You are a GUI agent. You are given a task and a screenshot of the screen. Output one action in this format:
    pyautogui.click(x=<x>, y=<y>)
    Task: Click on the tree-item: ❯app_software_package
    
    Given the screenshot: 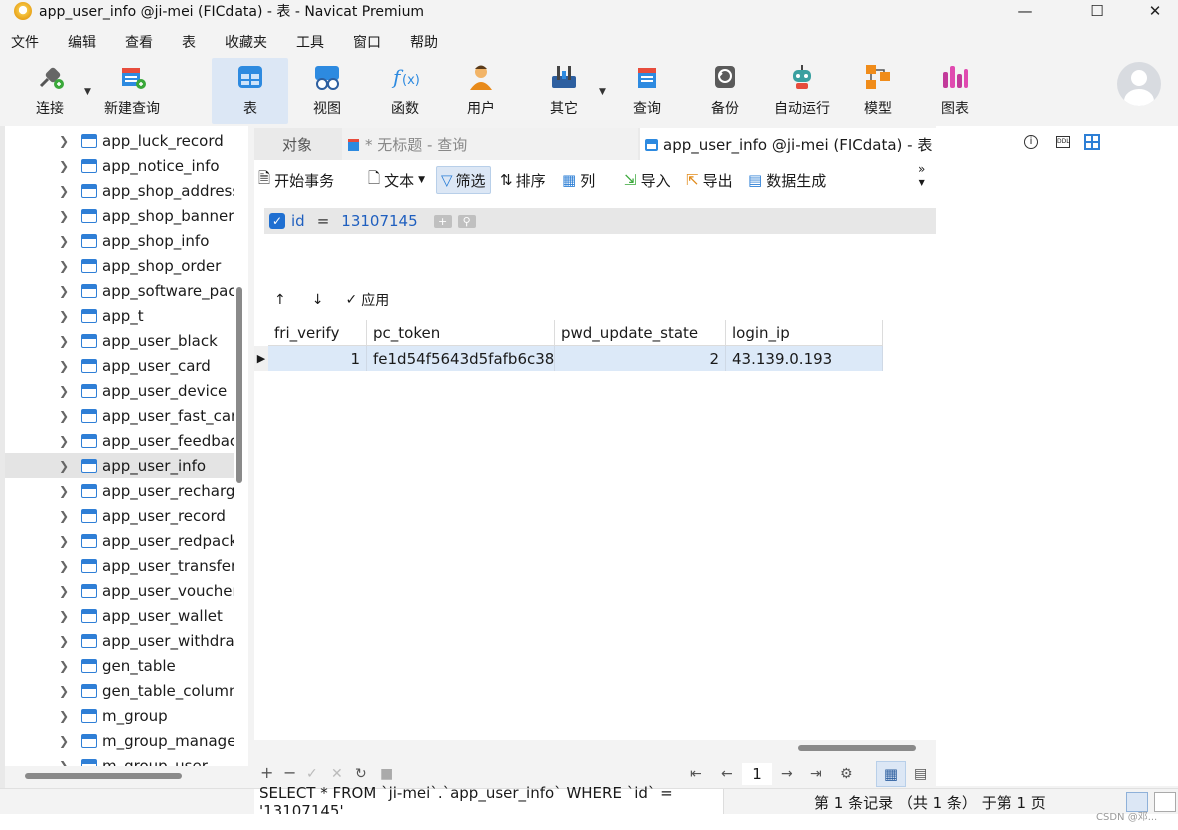 What is the action you would take?
    pyautogui.click(x=119, y=290)
    